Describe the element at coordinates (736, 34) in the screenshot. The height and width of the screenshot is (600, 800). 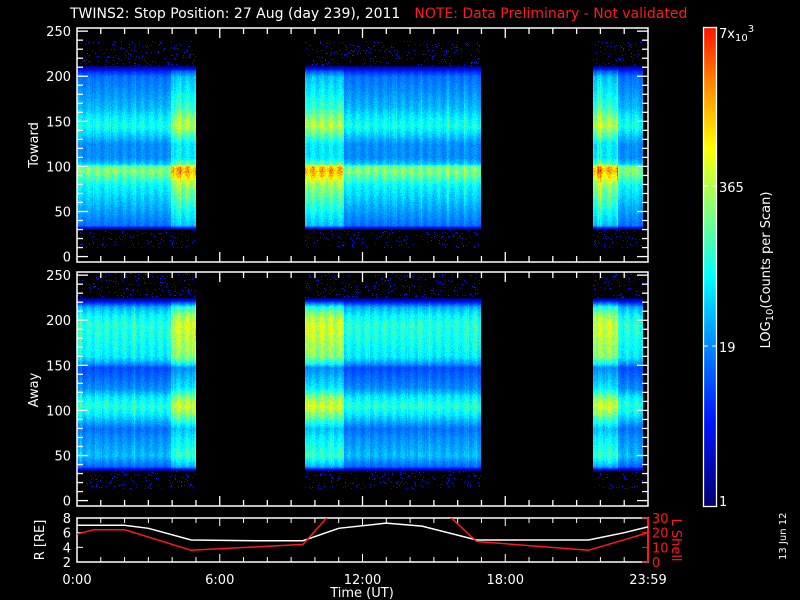
I see `colorbar-tick-max: 7x103` at that location.